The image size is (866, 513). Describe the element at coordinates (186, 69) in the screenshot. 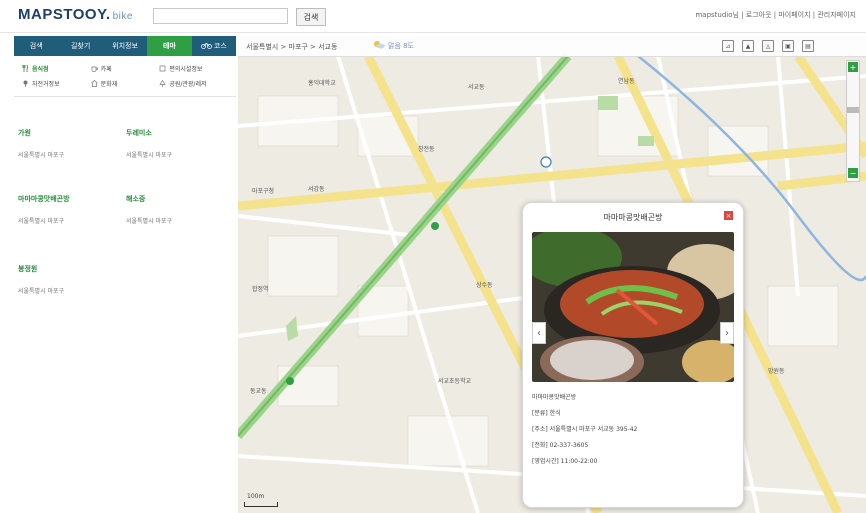

I see `category-label: 편의시설정보` at that location.